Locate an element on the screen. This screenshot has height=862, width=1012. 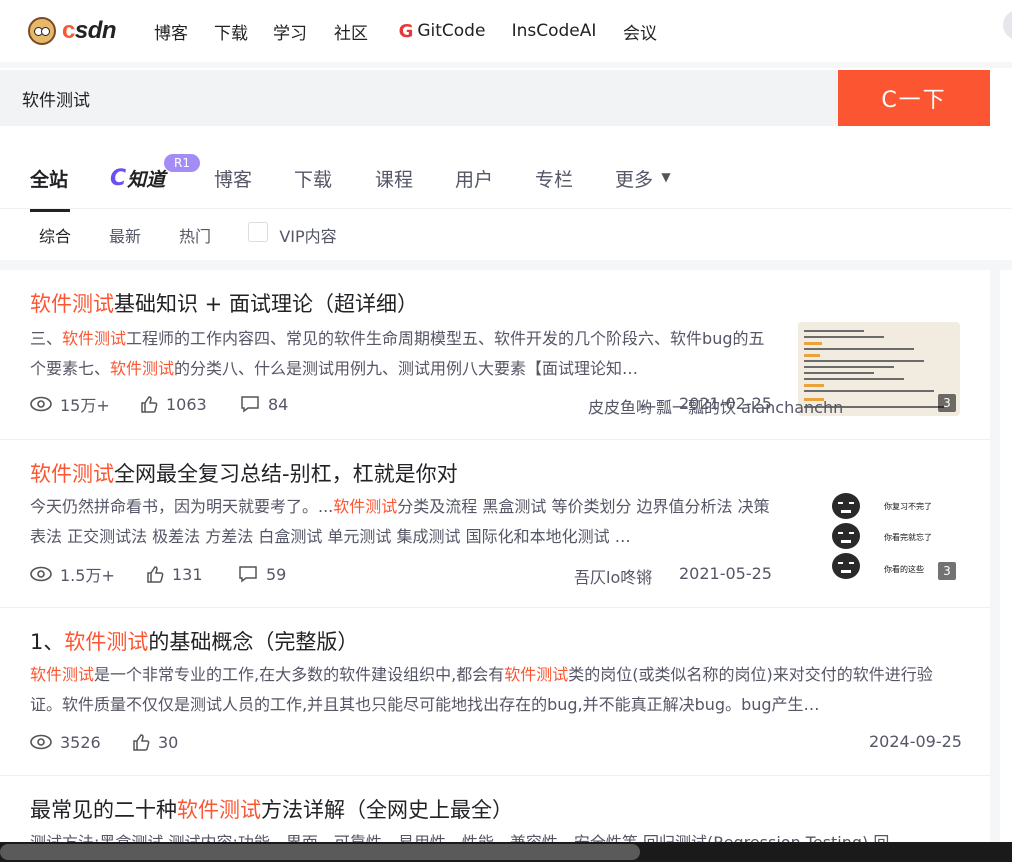
top-navbar: csdn 博客 下载 学习 社区 G GitCode InsCodeAI 会议 is located at coordinates (506, 31).